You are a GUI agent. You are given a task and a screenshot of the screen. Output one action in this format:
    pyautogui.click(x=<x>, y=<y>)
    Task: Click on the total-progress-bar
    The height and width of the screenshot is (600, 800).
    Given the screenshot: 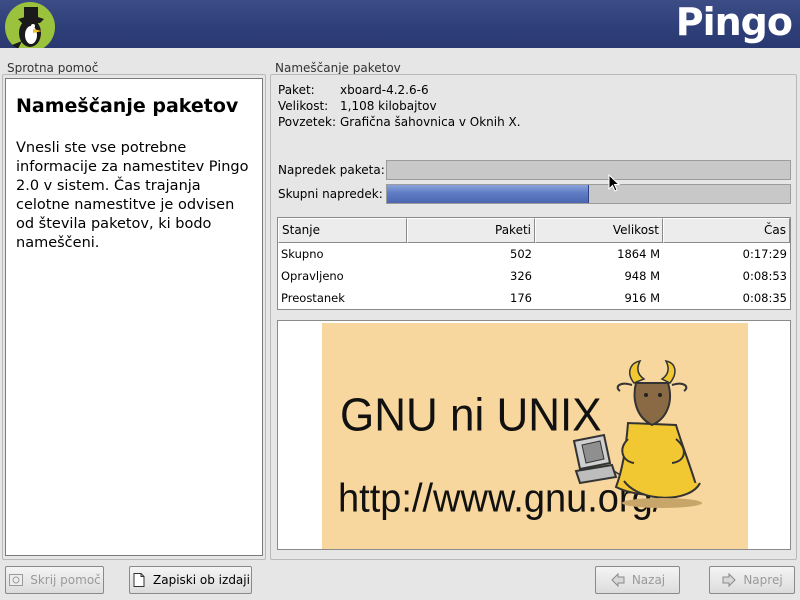 What is the action you would take?
    pyautogui.click(x=588, y=194)
    